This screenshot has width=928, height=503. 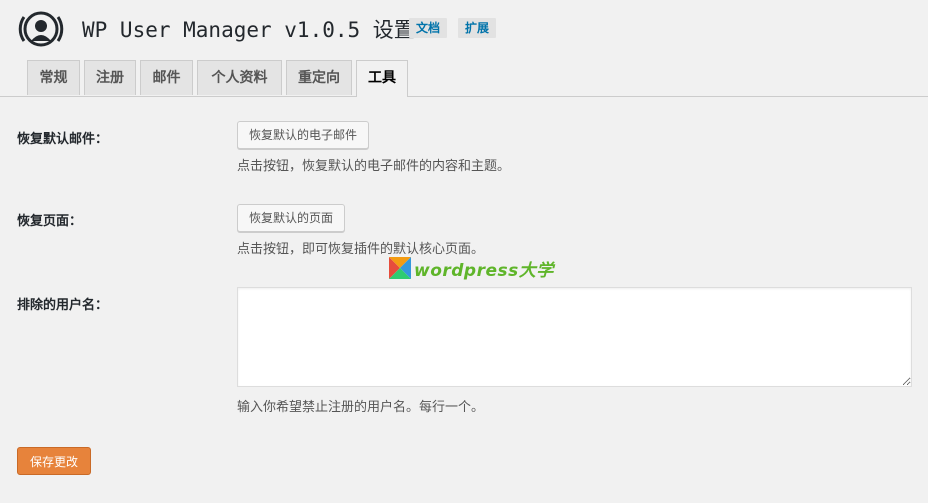 What do you see at coordinates (319, 77) in the screenshot?
I see `tab-redirects: 重定向` at bounding box center [319, 77].